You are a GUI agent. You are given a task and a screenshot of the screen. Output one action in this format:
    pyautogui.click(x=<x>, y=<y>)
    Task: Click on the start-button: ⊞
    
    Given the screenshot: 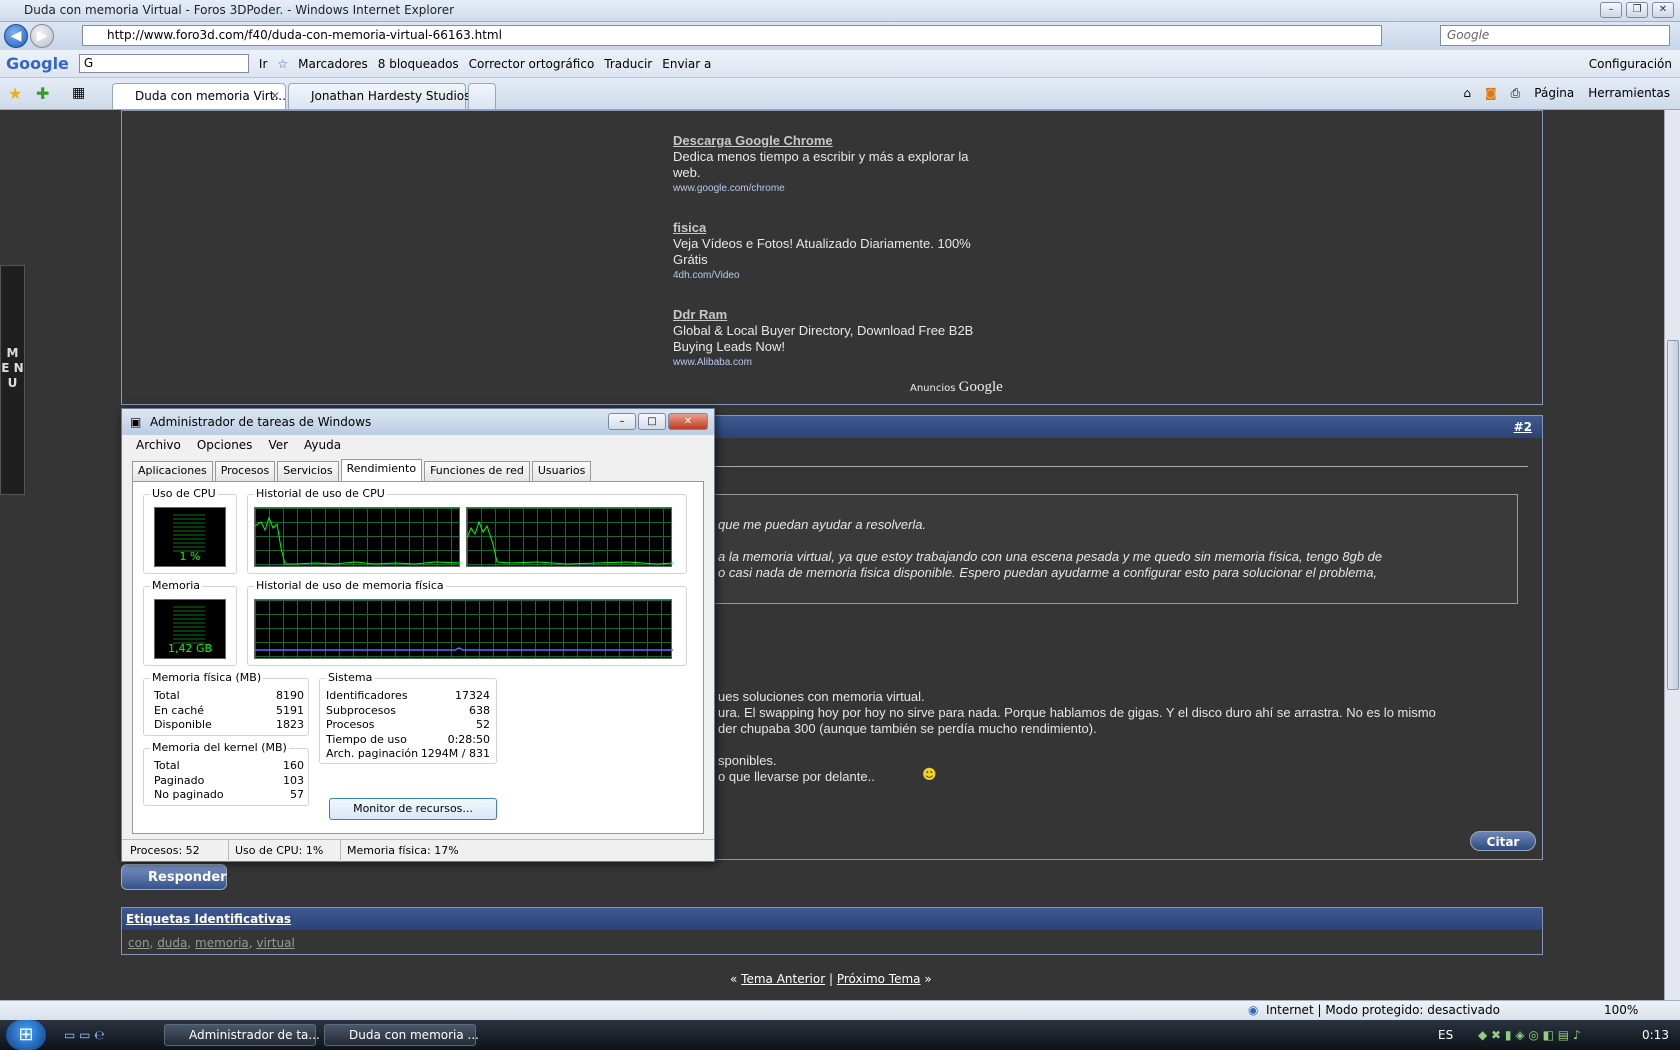 What is the action you would take?
    pyautogui.click(x=26, y=1035)
    